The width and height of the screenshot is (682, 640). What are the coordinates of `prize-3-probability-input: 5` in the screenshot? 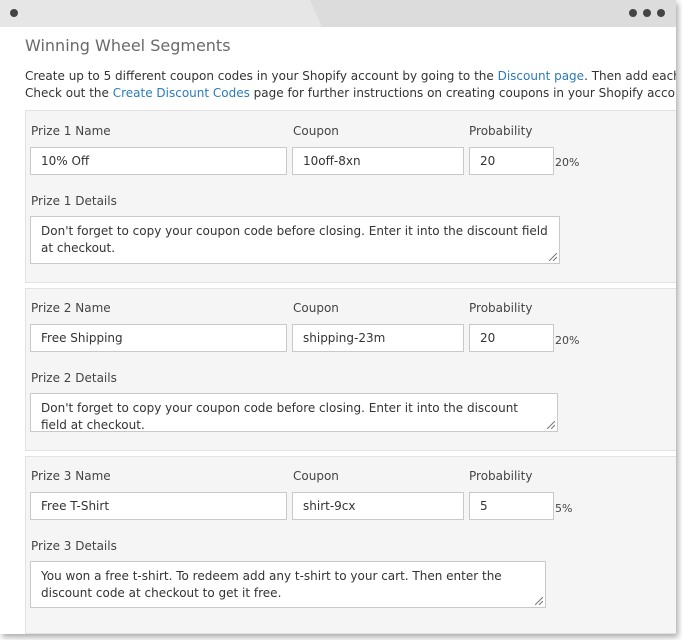 It's located at (511, 506).